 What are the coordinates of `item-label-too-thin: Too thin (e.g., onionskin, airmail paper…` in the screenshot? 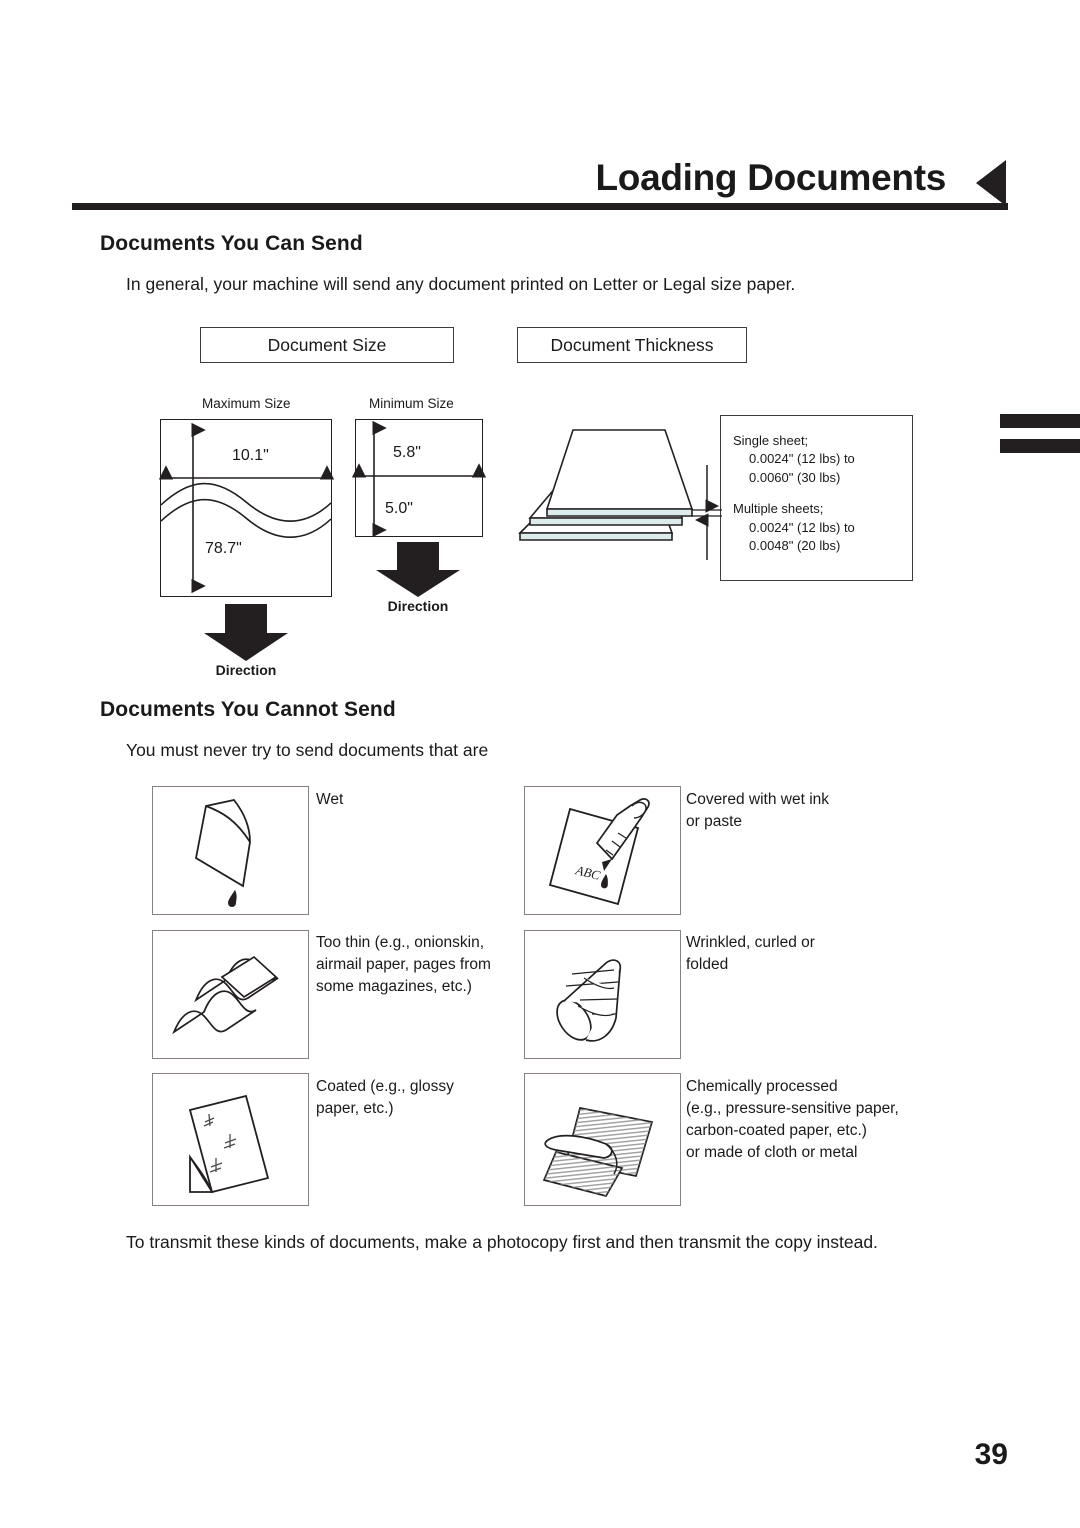 It's located at (403, 964).